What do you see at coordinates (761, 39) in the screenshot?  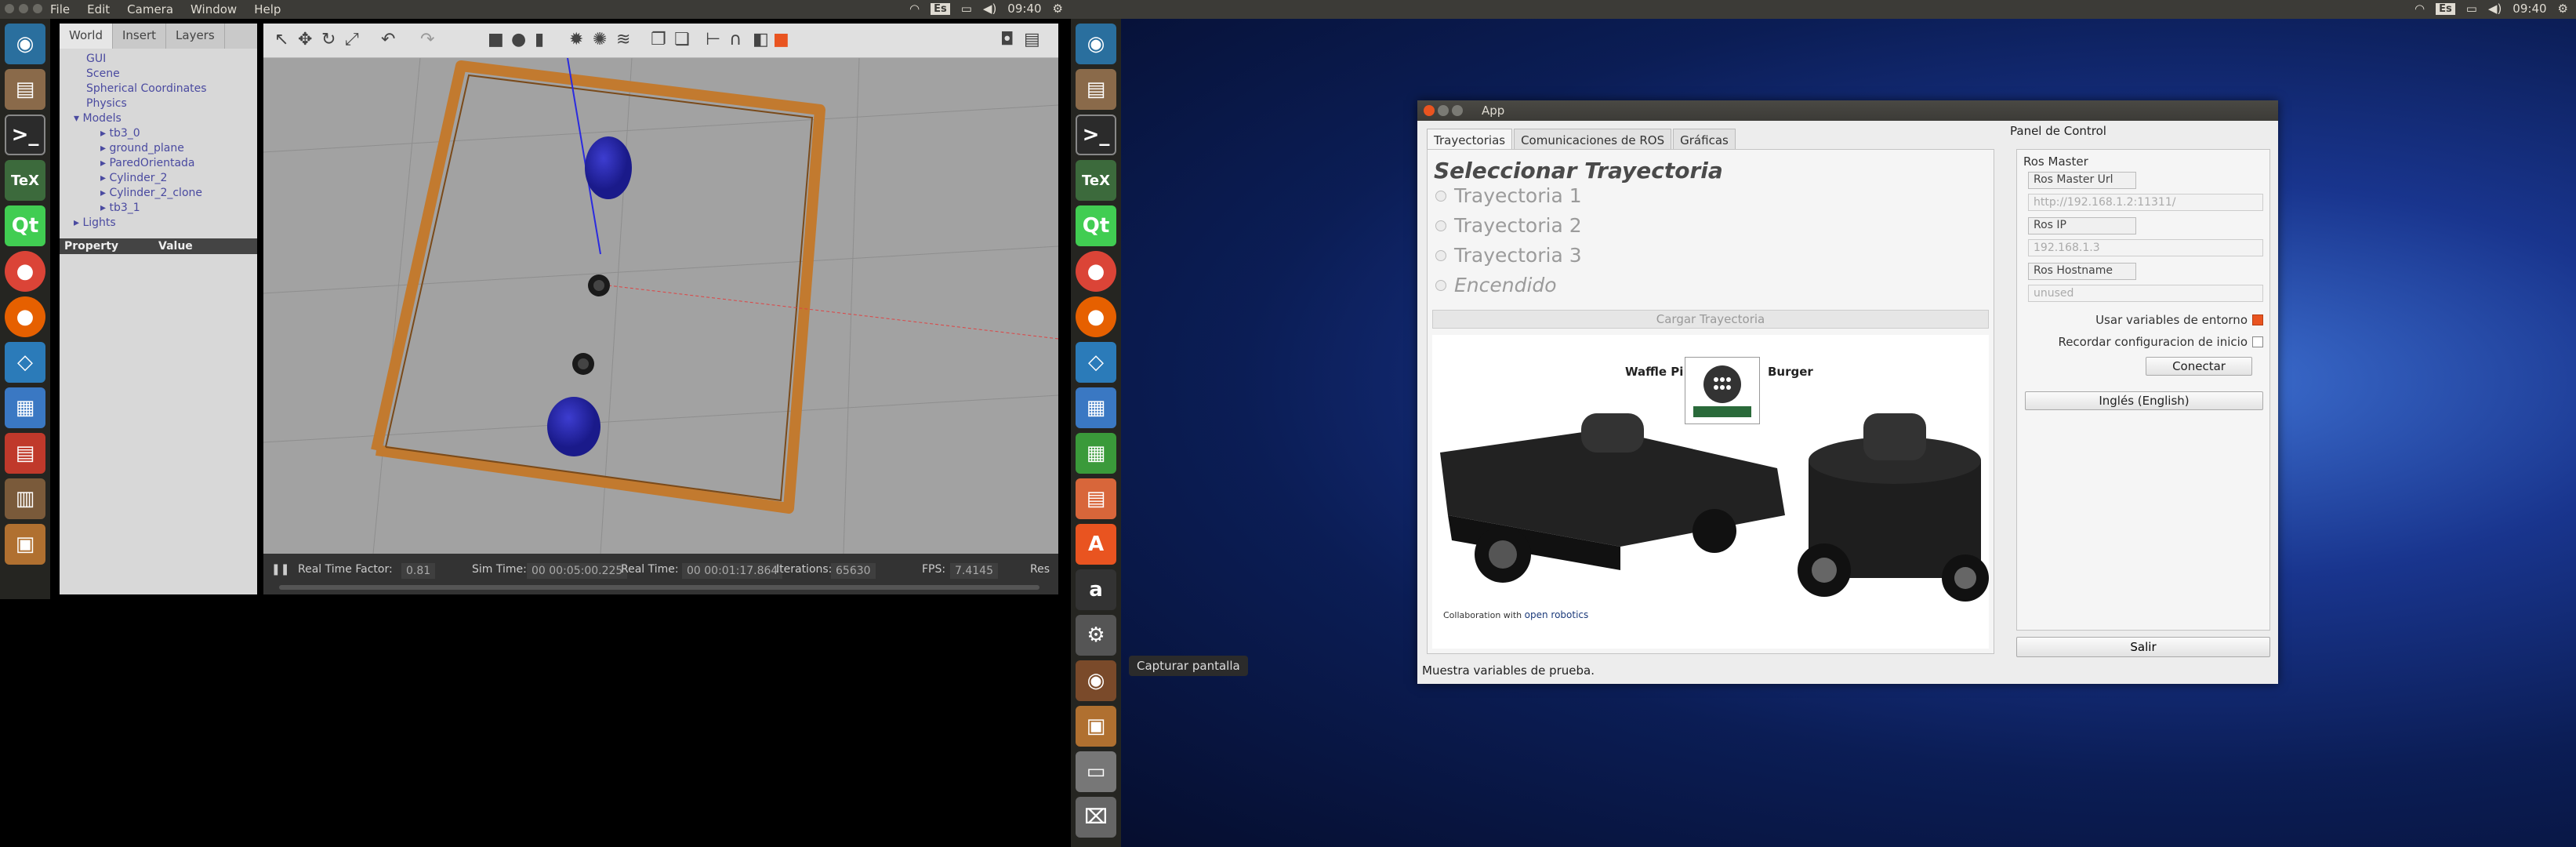 I see `change-view-icon: ◧` at bounding box center [761, 39].